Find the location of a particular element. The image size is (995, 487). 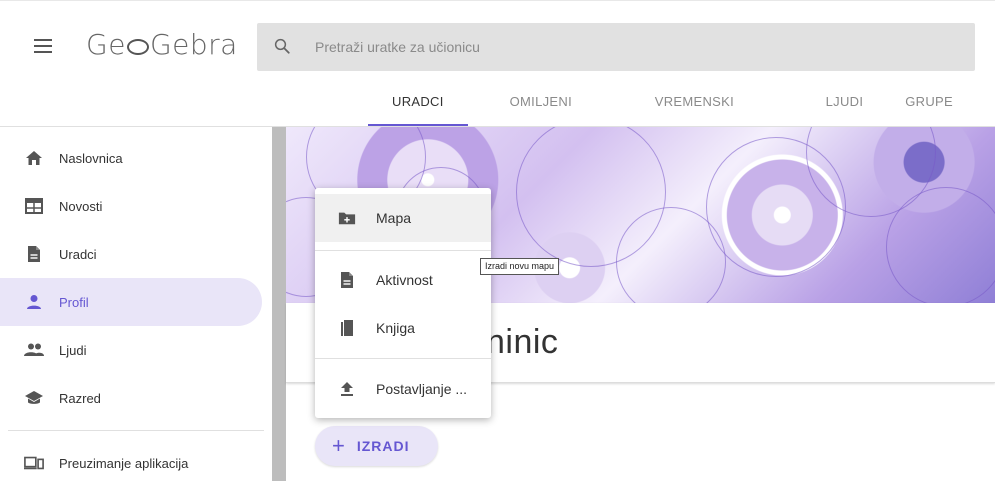

search-bar is located at coordinates (616, 47).